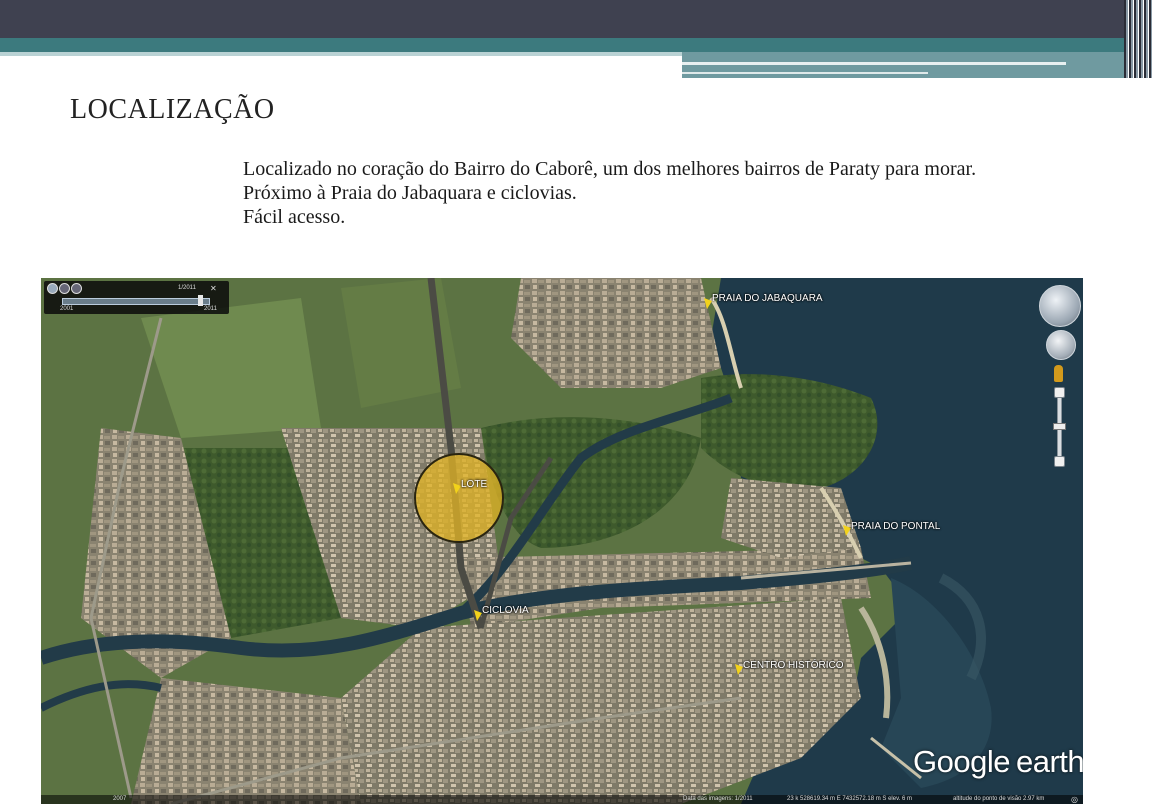 The height and width of the screenshot is (806, 1152). Describe the element at coordinates (576, 45) in the screenshot. I see `header-teal-band` at that location.